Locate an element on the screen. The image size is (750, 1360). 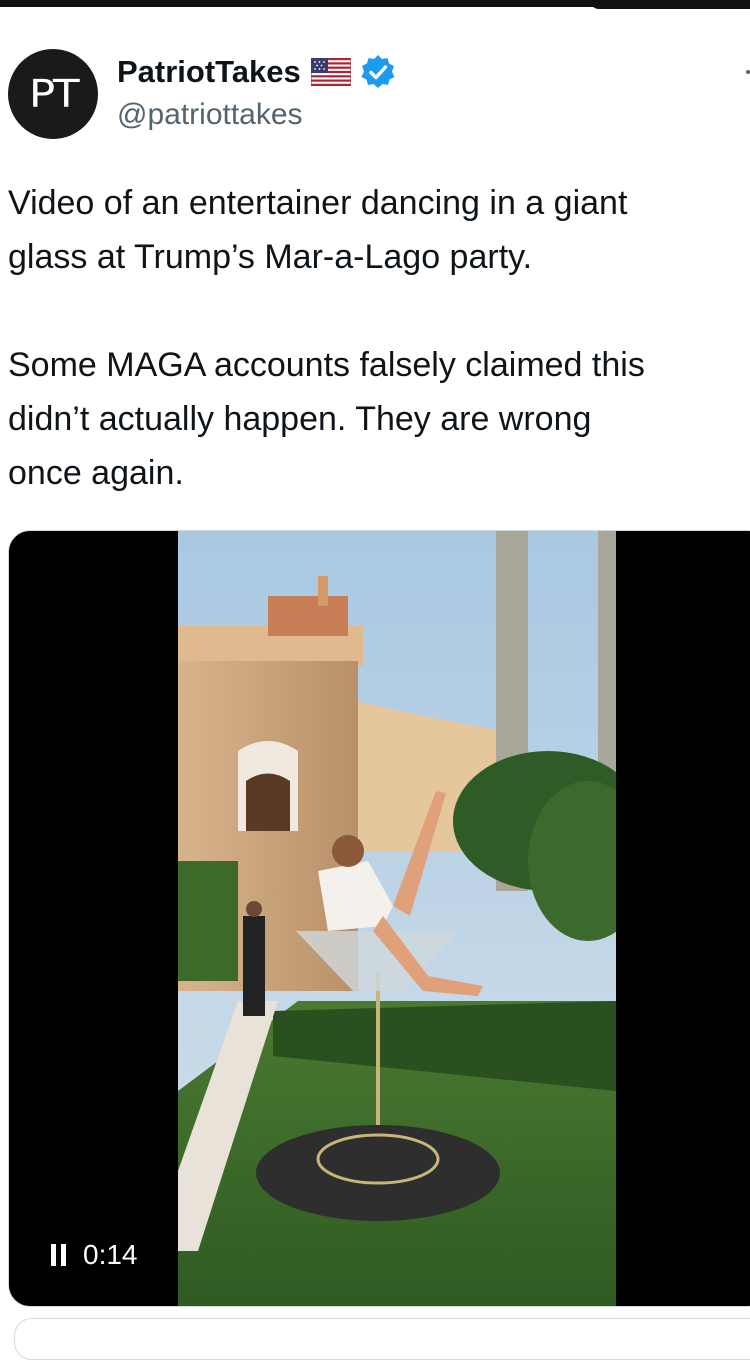
status-bar-pill is located at coordinates (670, 4).